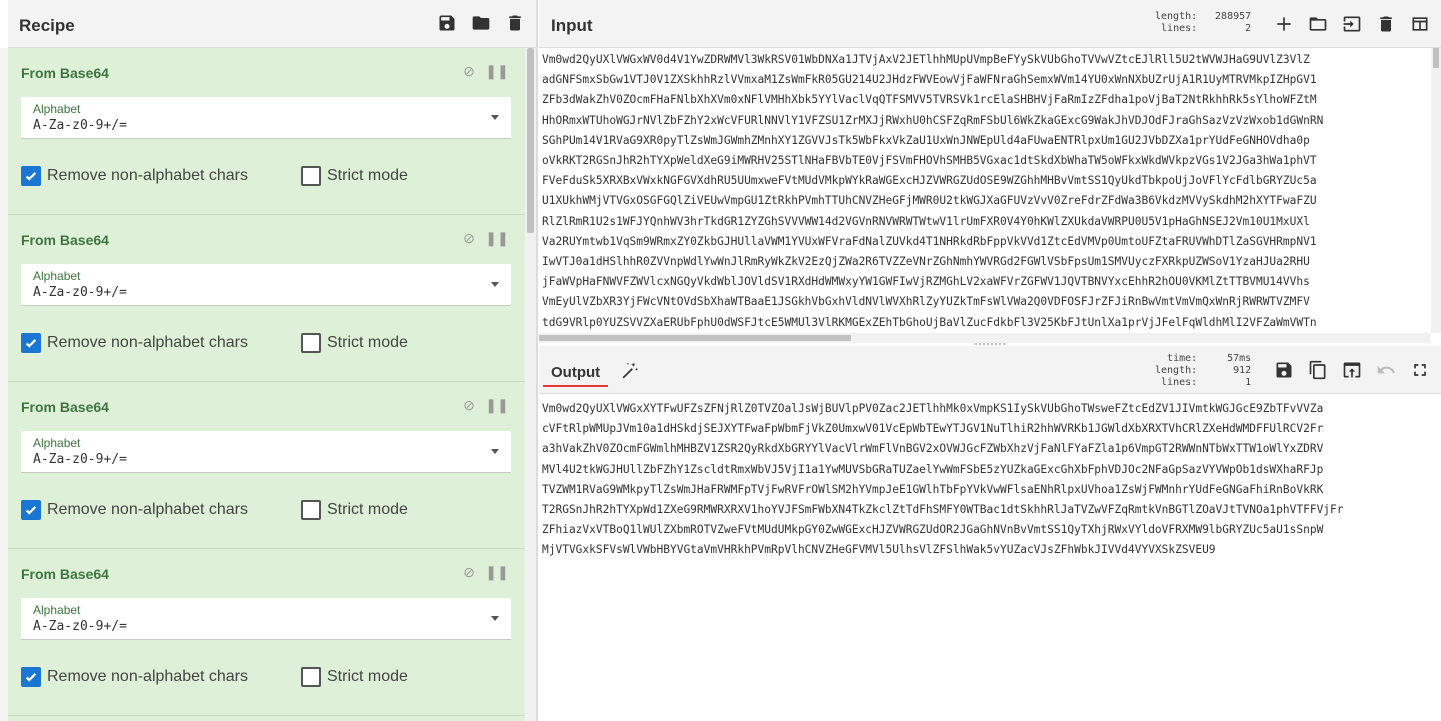  Describe the element at coordinates (1352, 370) in the screenshot. I see `replace-input-icon` at that location.